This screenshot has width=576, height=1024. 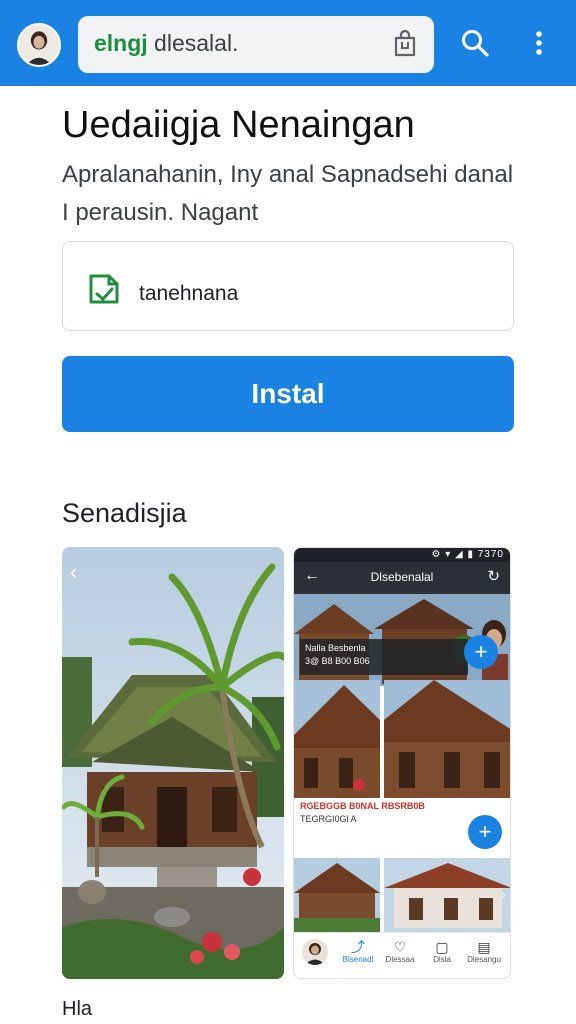 I want to click on nav-avatar, so click(x=315, y=952).